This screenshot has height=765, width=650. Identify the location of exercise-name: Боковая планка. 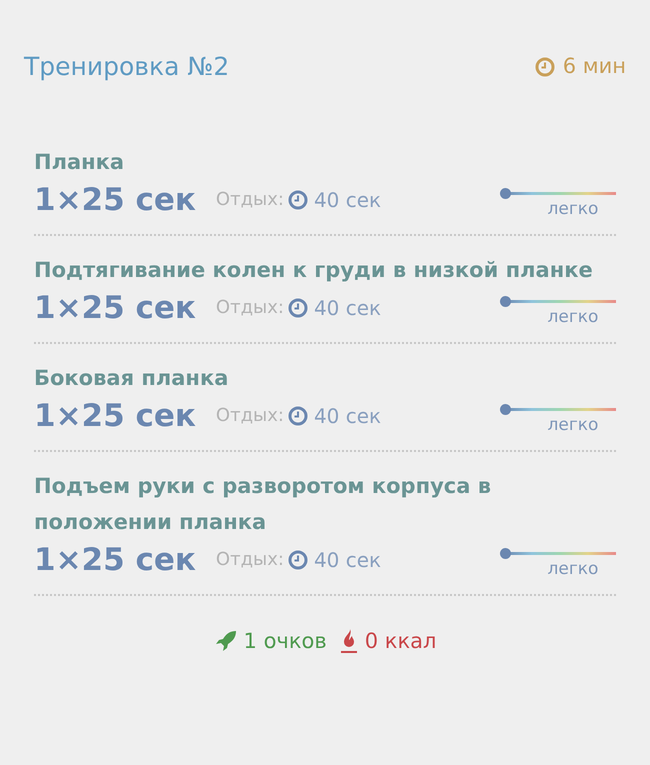
(132, 378).